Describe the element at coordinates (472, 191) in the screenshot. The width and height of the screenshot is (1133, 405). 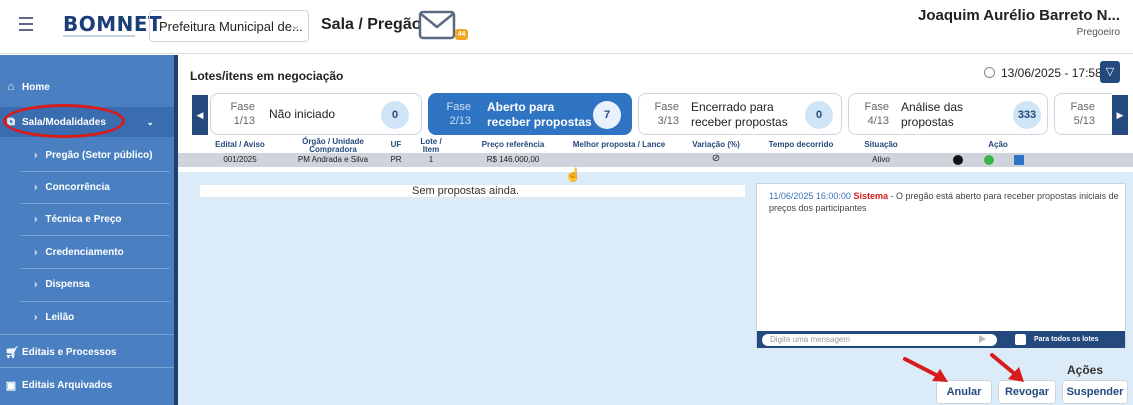
I see `proposals-panel: Sem propostas ainda.` at that location.